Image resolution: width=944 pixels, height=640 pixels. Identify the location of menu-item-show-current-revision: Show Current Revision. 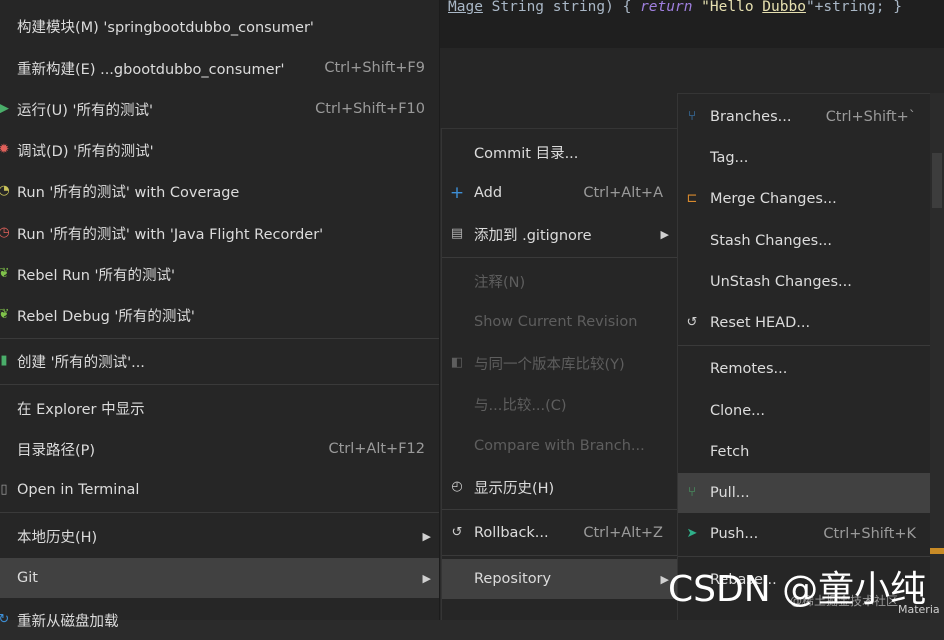
(559, 322).